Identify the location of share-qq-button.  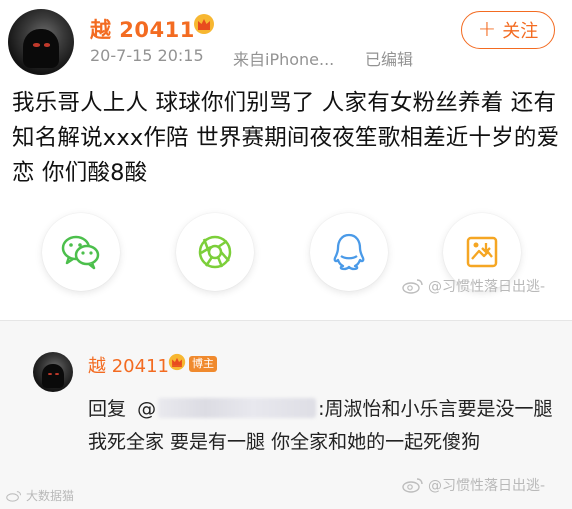
(349, 252).